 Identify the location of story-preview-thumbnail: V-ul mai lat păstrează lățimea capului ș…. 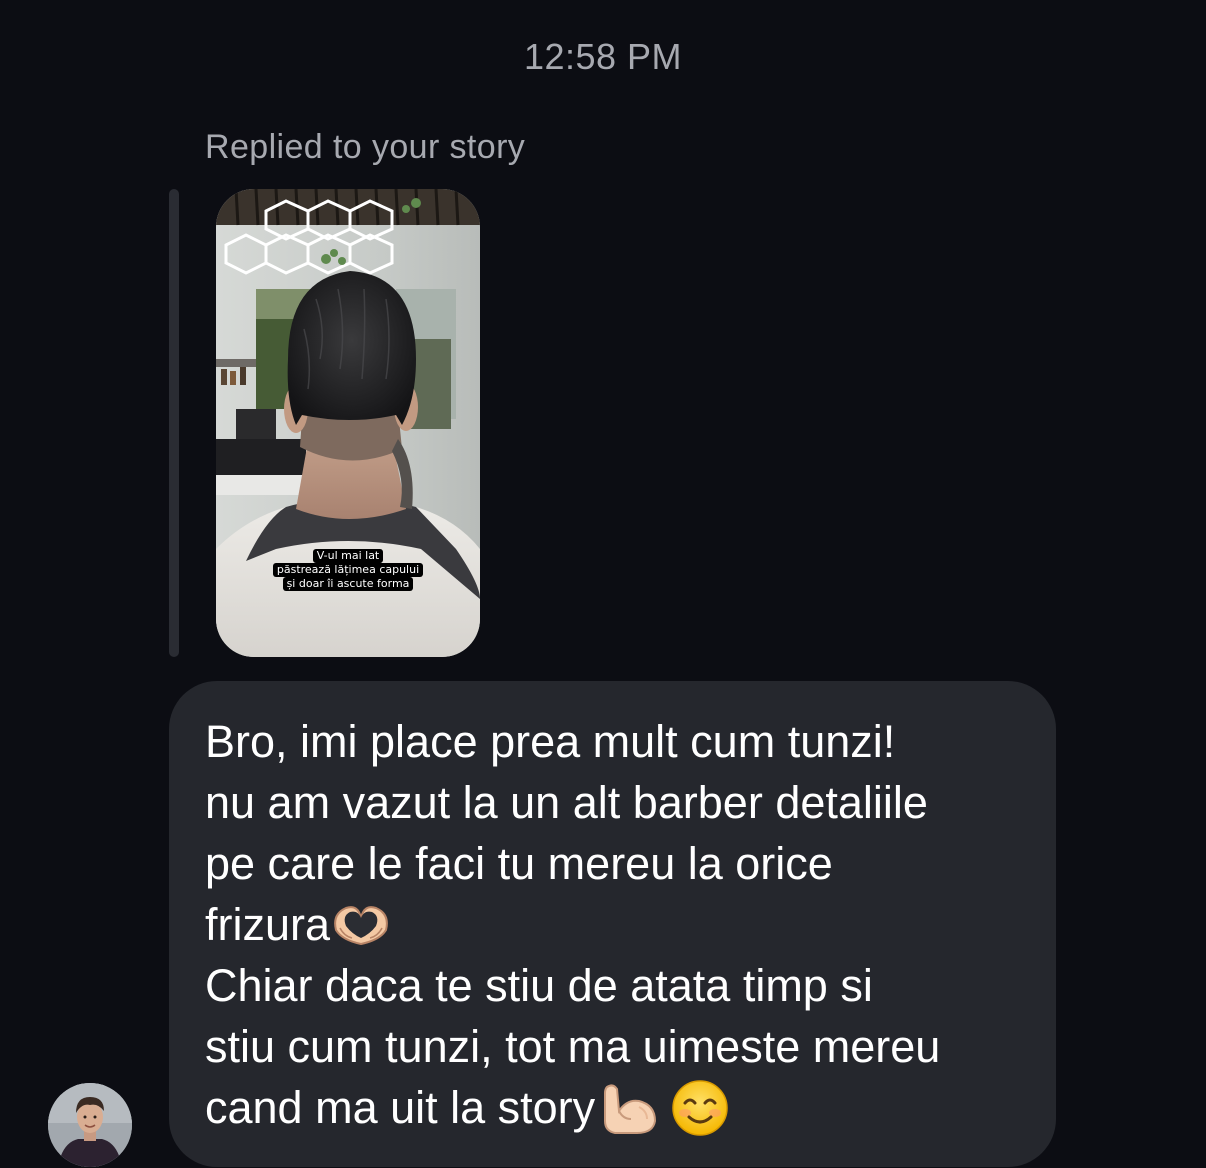
(348, 423).